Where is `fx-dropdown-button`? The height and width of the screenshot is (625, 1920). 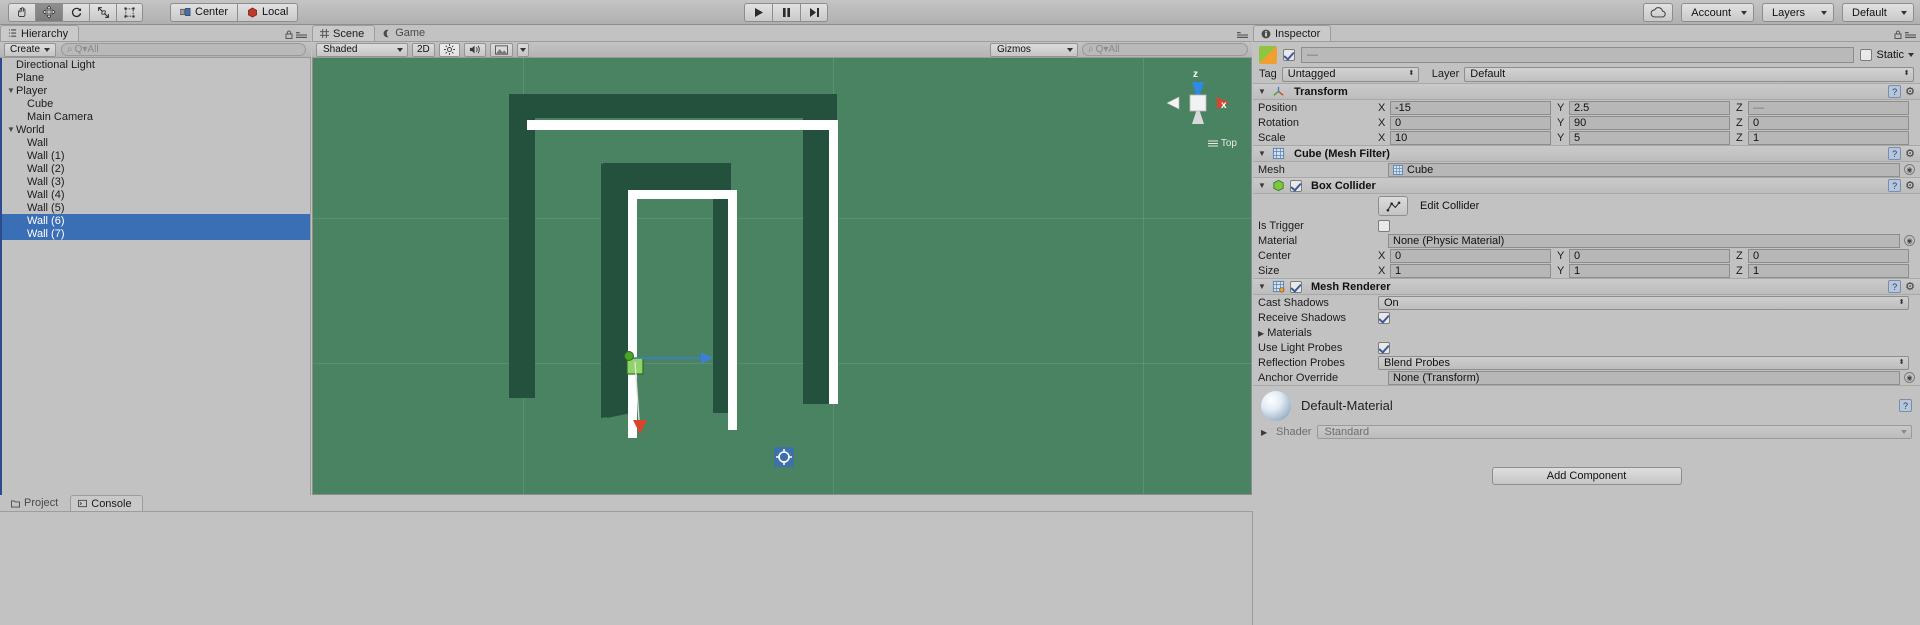 fx-dropdown-button is located at coordinates (522, 49).